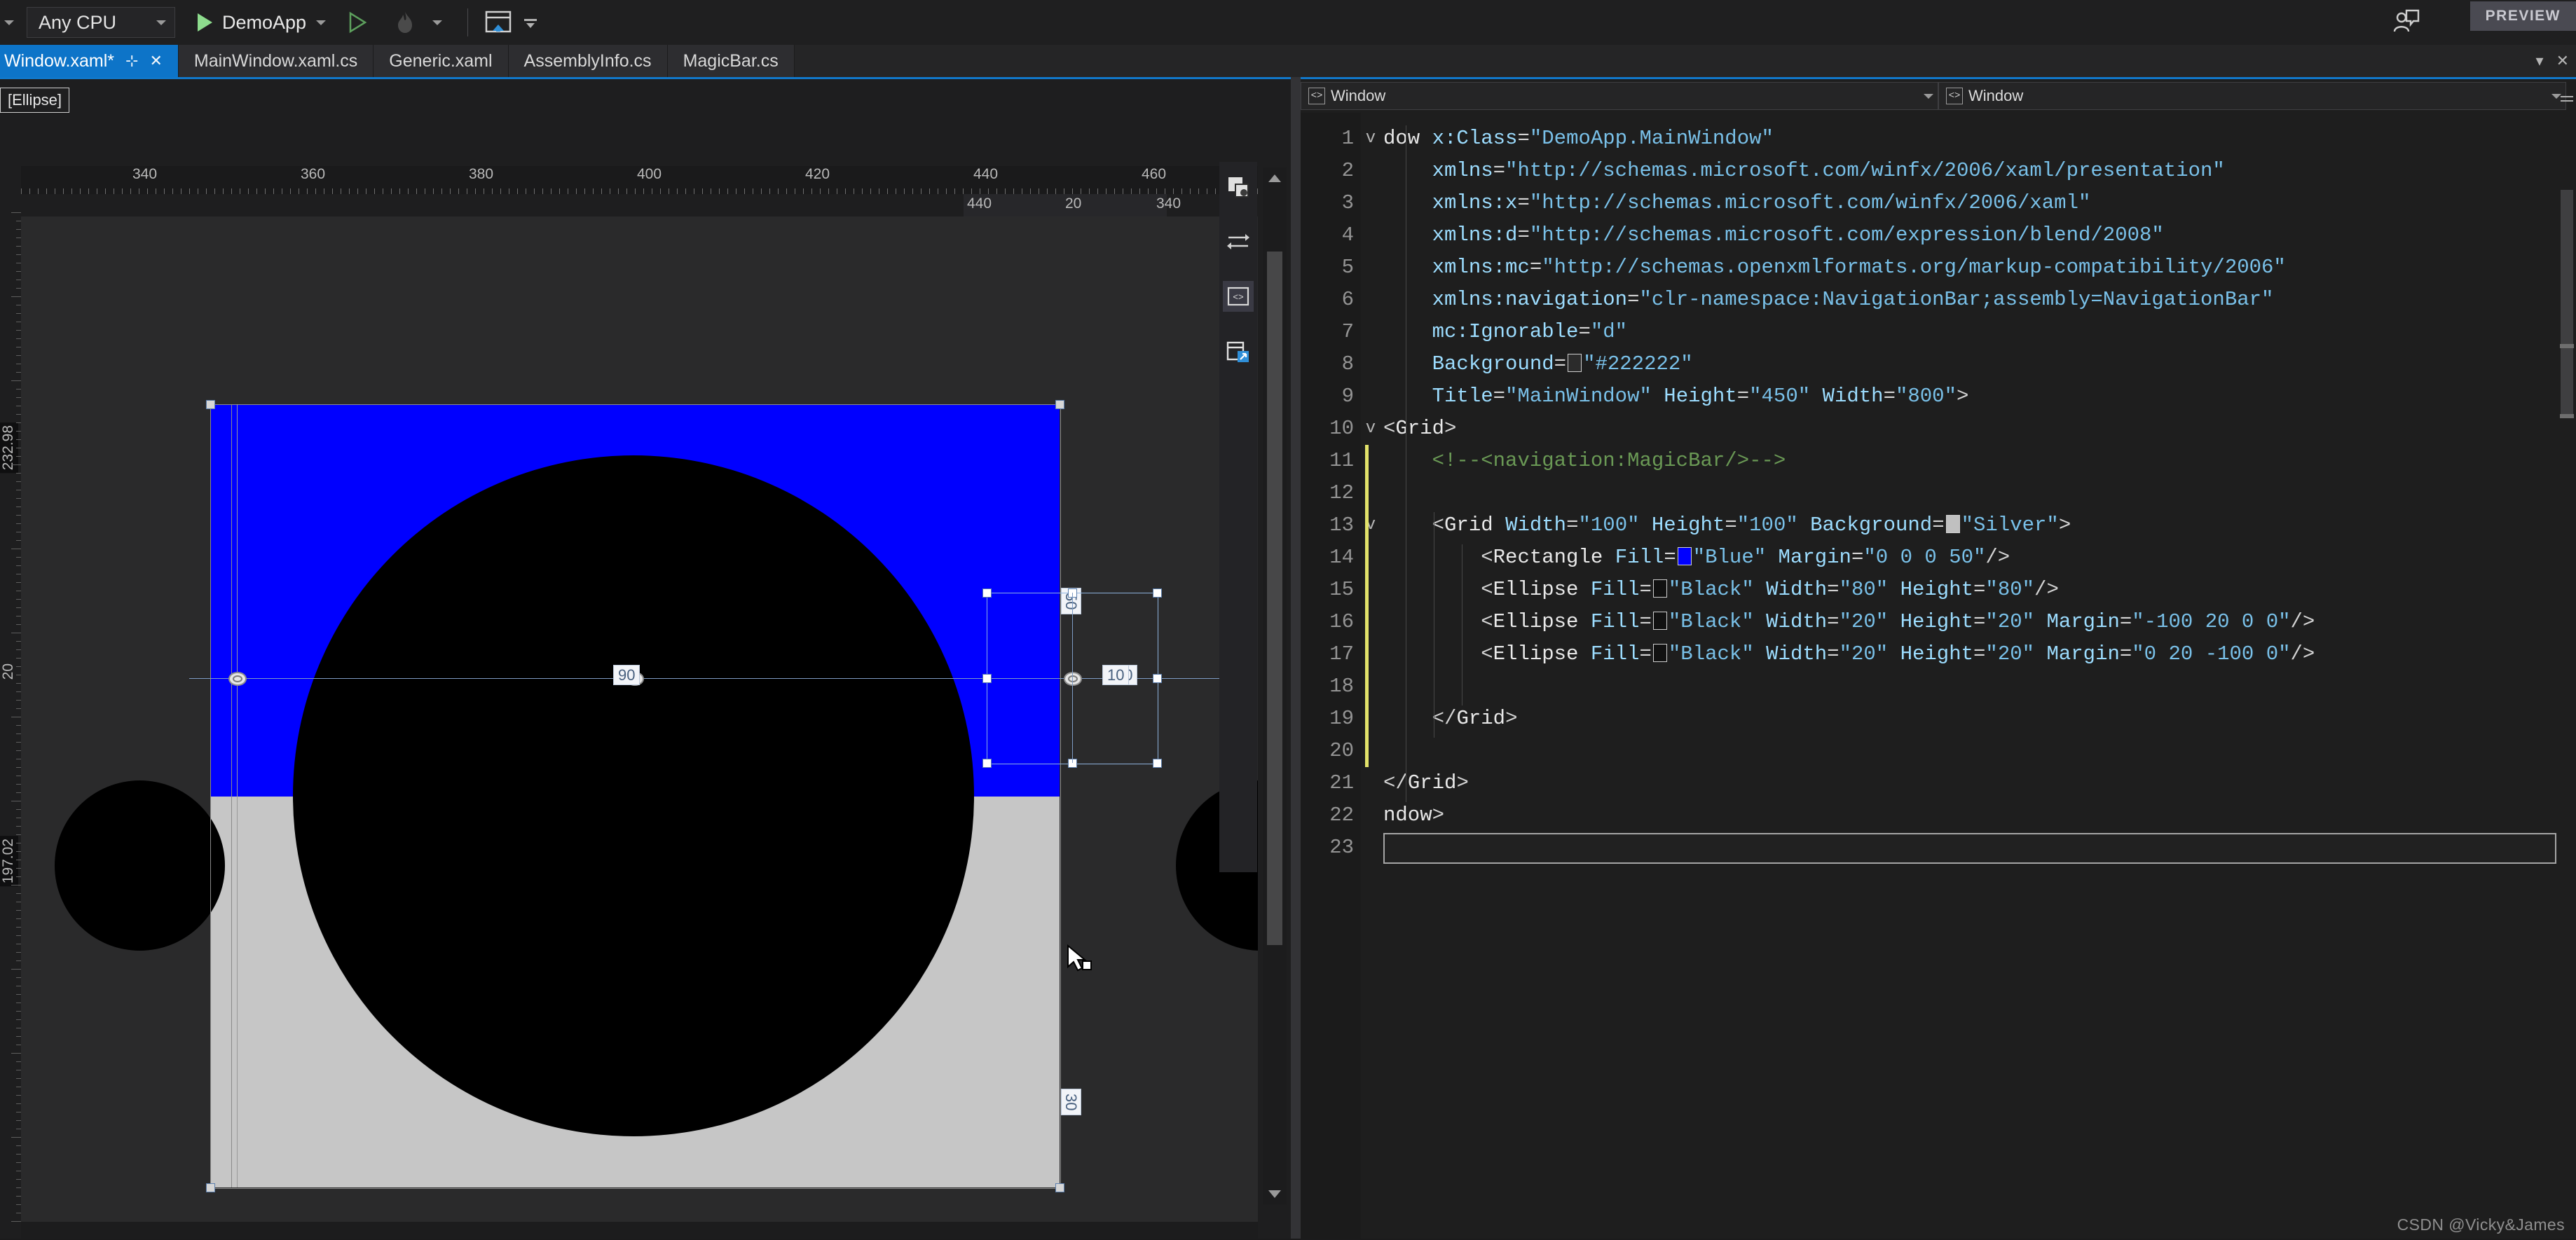 The width and height of the screenshot is (2576, 1240). Describe the element at coordinates (2252, 96) in the screenshot. I see `navbar-member-combo: <> Window` at that location.